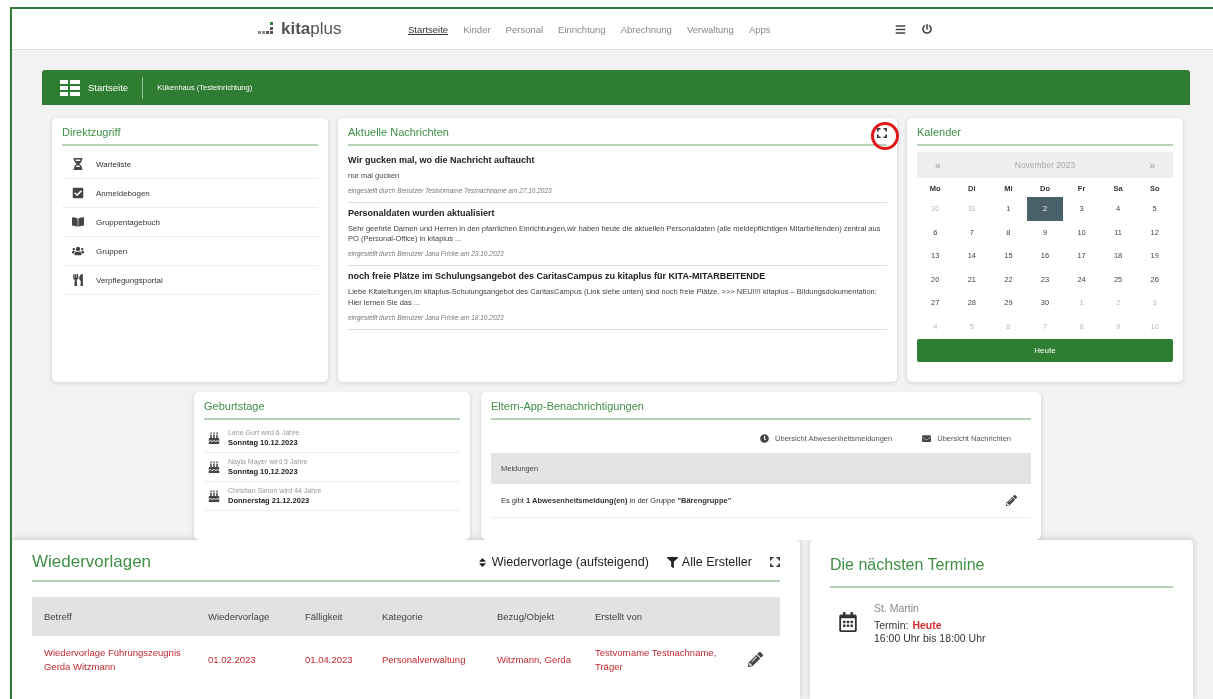  Describe the element at coordinates (329, 659) in the screenshot. I see `table-cell-text: 01.04.2023` at that location.